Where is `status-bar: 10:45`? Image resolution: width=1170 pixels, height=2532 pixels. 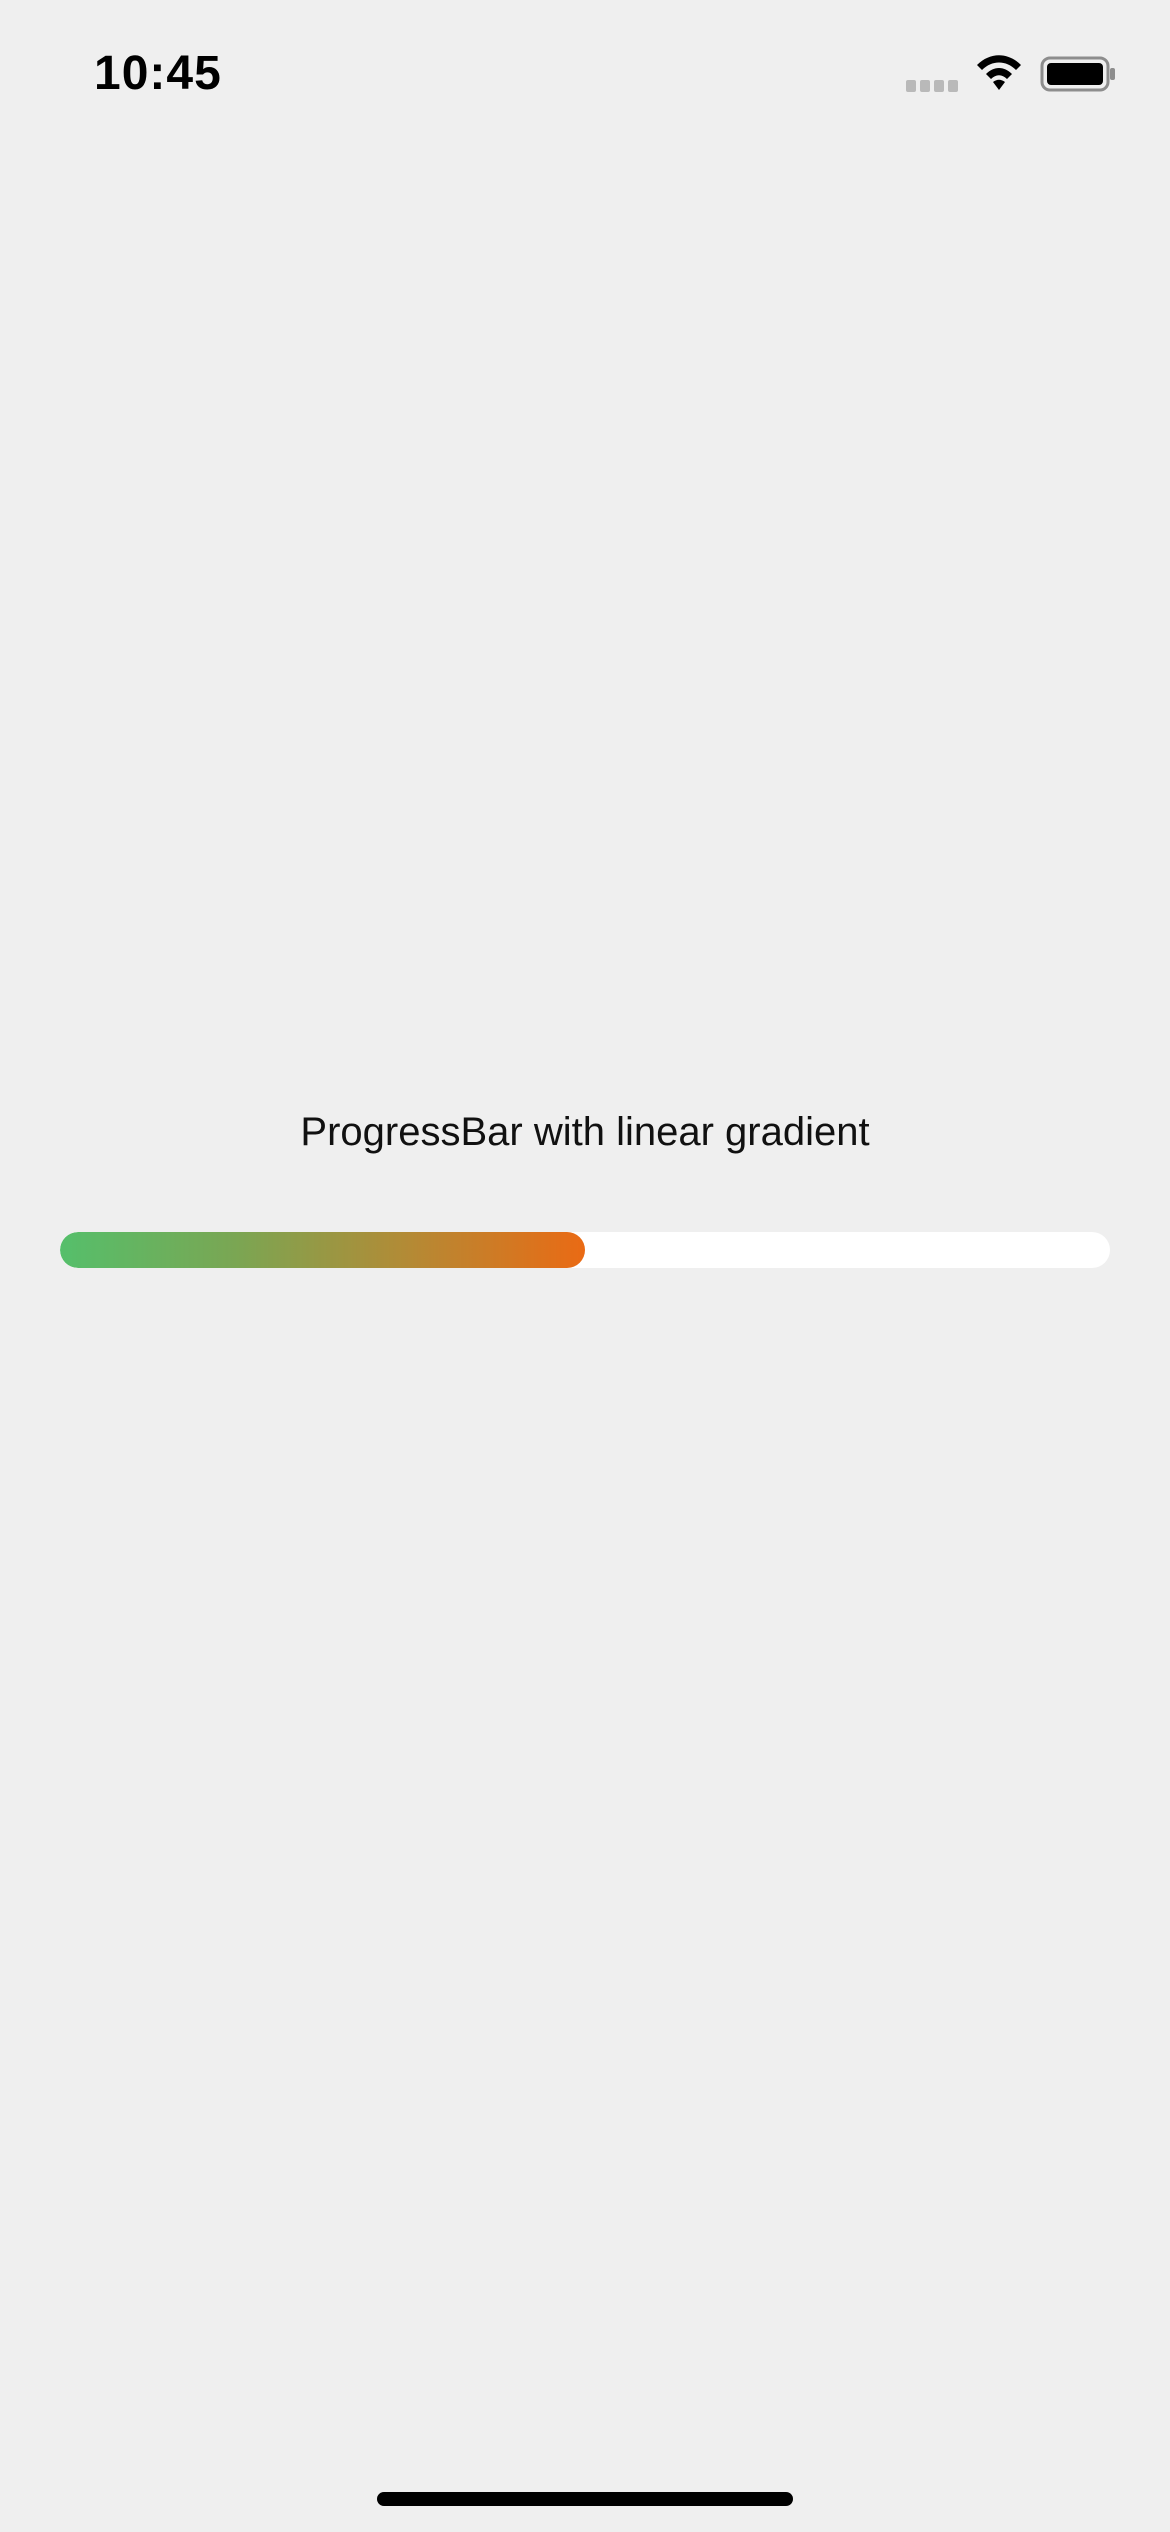
status-bar: 10:45 is located at coordinates (585, 70).